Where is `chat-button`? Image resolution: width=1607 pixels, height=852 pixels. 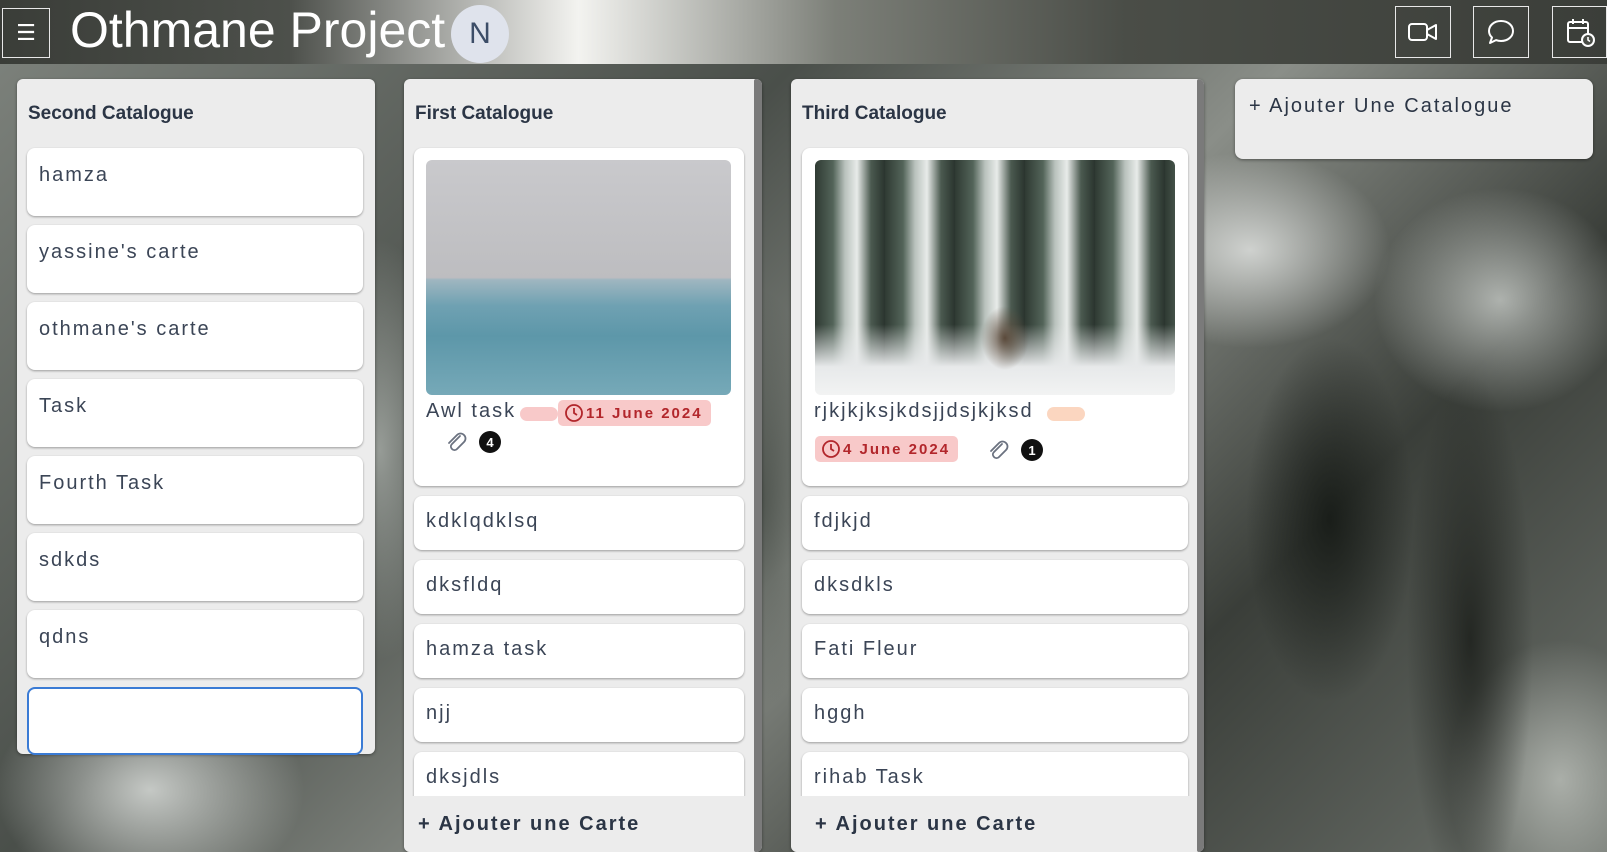 chat-button is located at coordinates (1501, 32).